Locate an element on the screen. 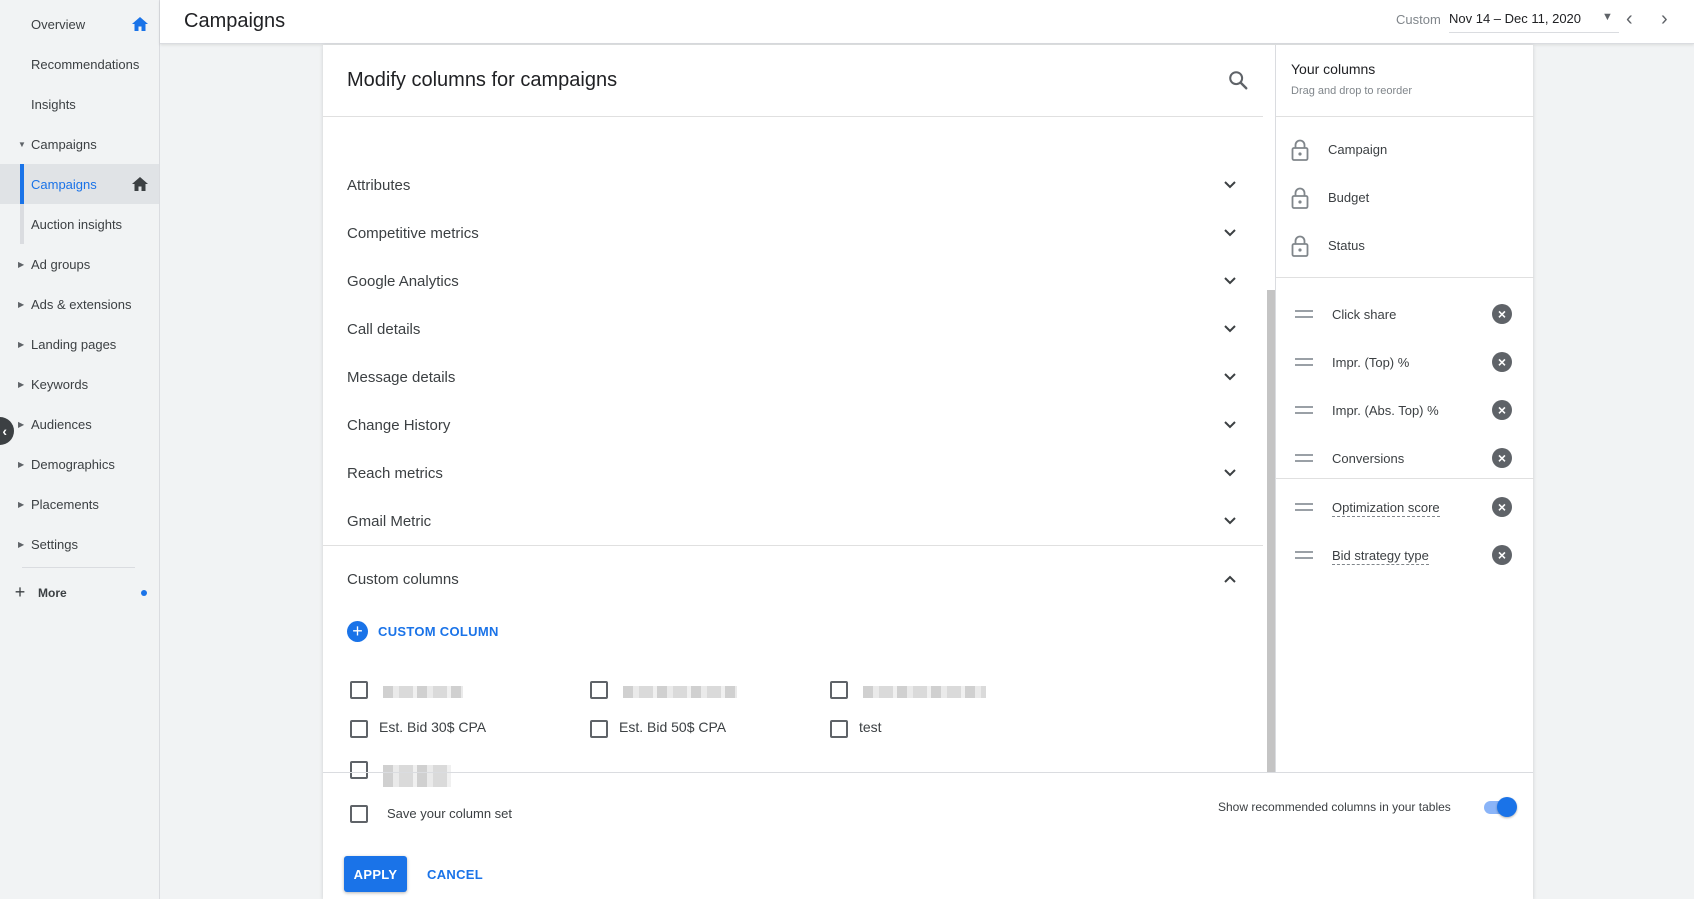 This screenshot has height=899, width=1694. add-custom-column-button: + CUSTOM COLUMN is located at coordinates (423, 631).